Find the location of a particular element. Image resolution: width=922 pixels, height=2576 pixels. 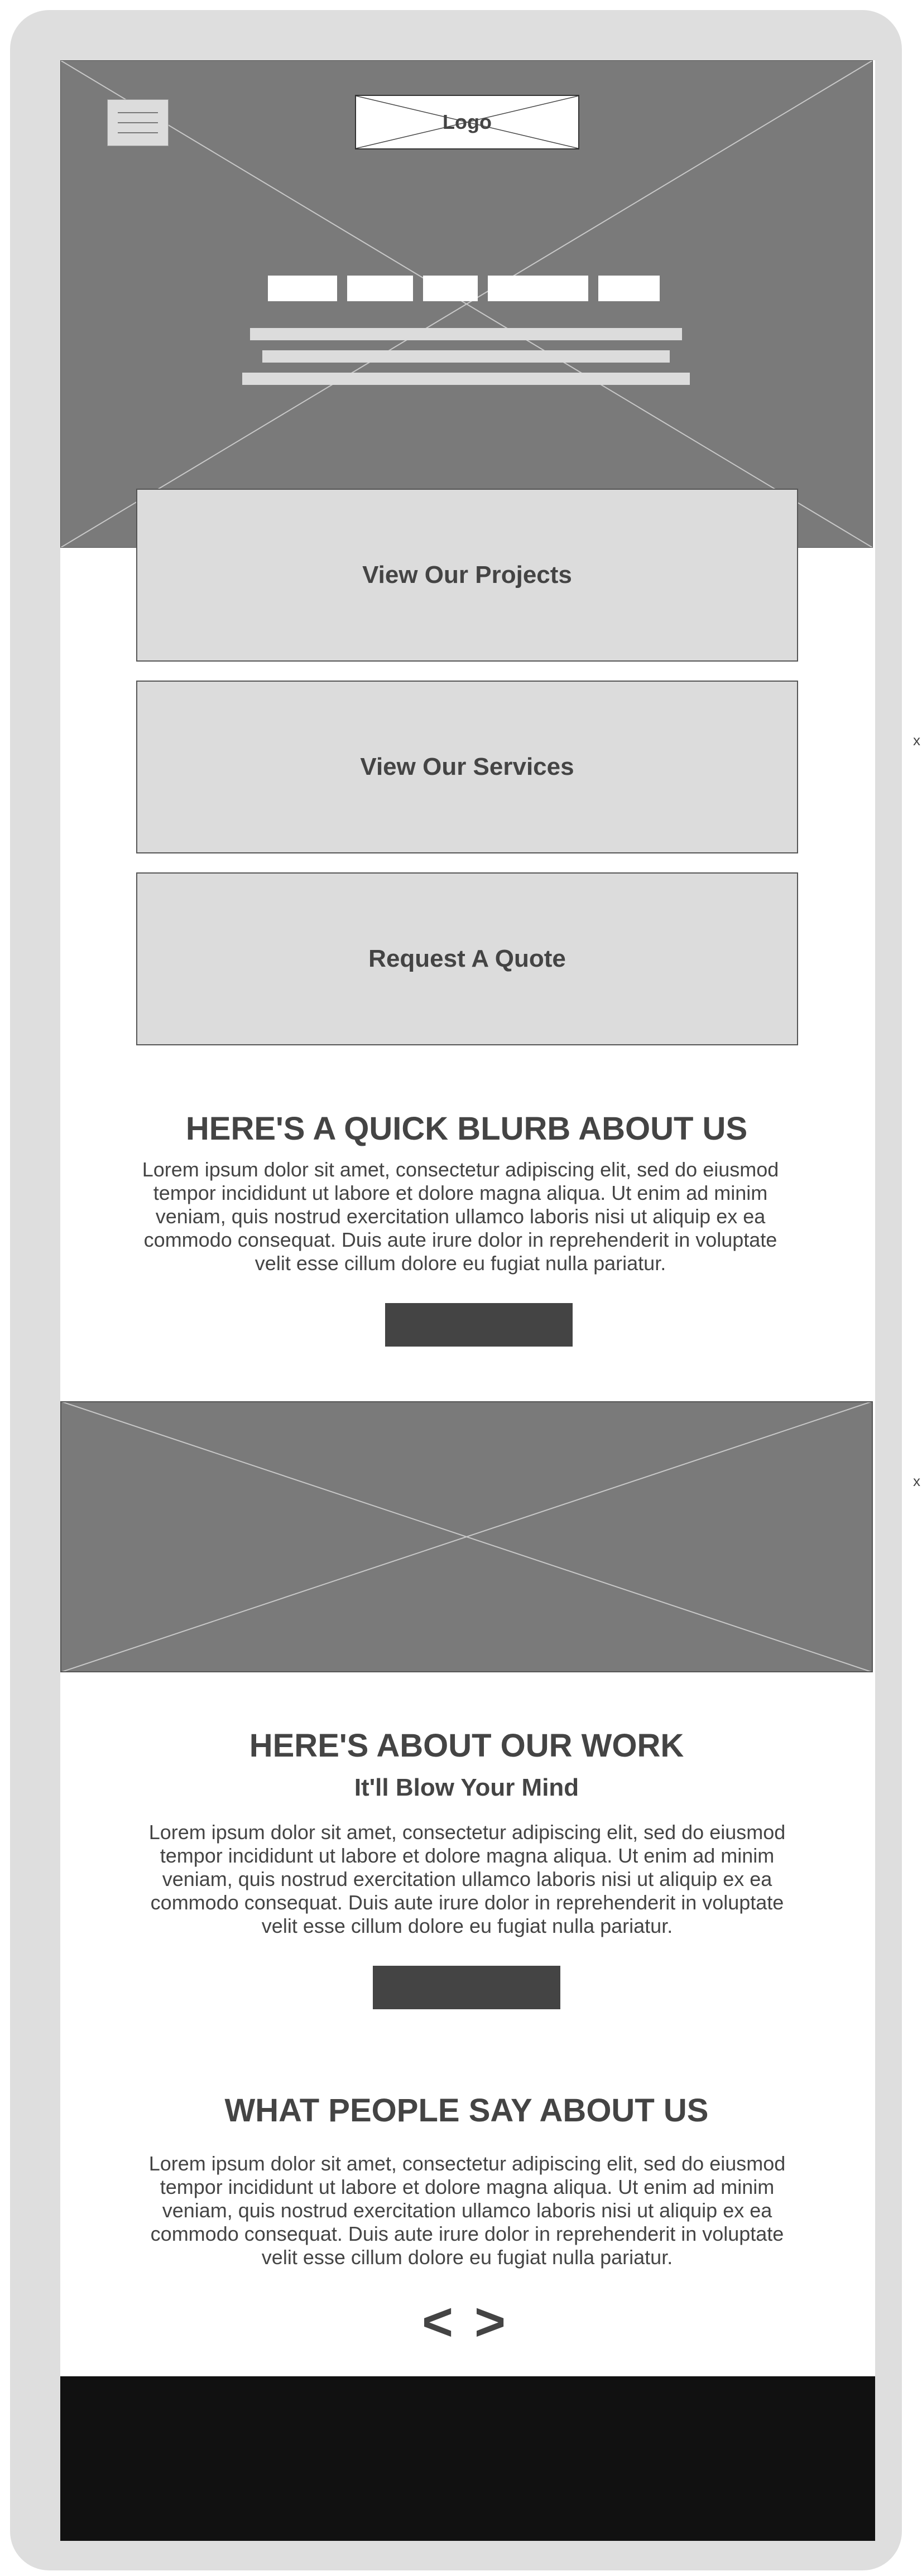

about-heading: HERE'S A QUICK BLURB ABOUT US is located at coordinates (466, 1129).